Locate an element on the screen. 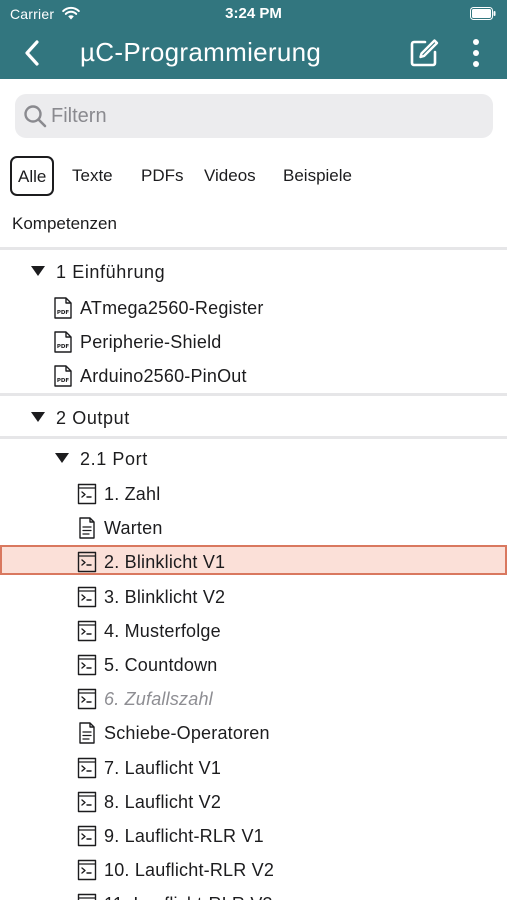 The width and height of the screenshot is (507, 900). tree-section-label: 2 Output is located at coordinates (93, 418).